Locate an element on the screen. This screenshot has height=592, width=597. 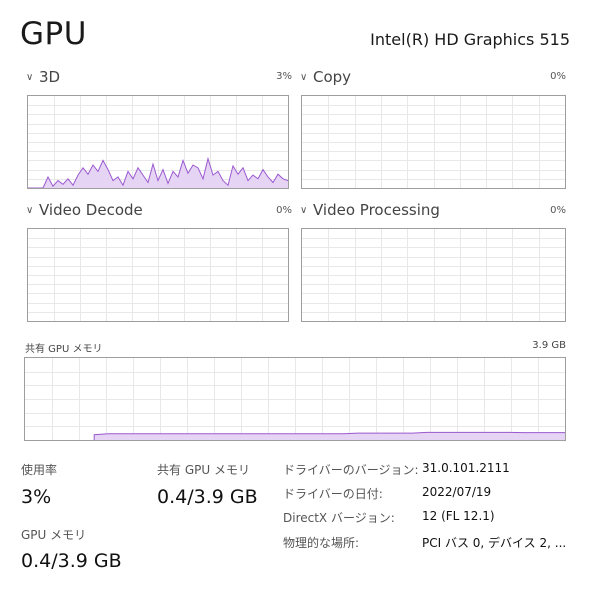
directx-version-value: 12 (FL 12.1) is located at coordinates (458, 516).